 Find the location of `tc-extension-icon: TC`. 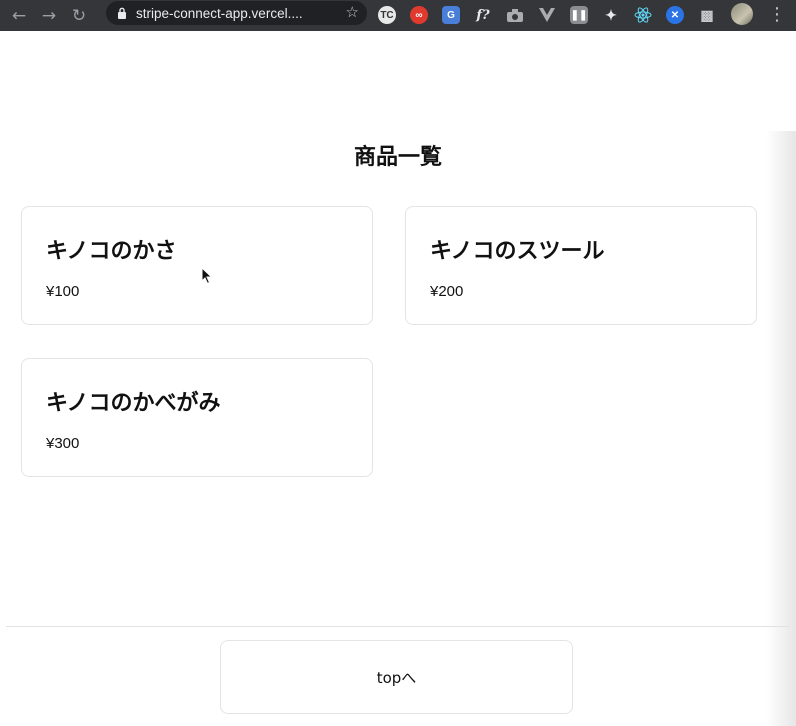

tc-extension-icon: TC is located at coordinates (387, 15).